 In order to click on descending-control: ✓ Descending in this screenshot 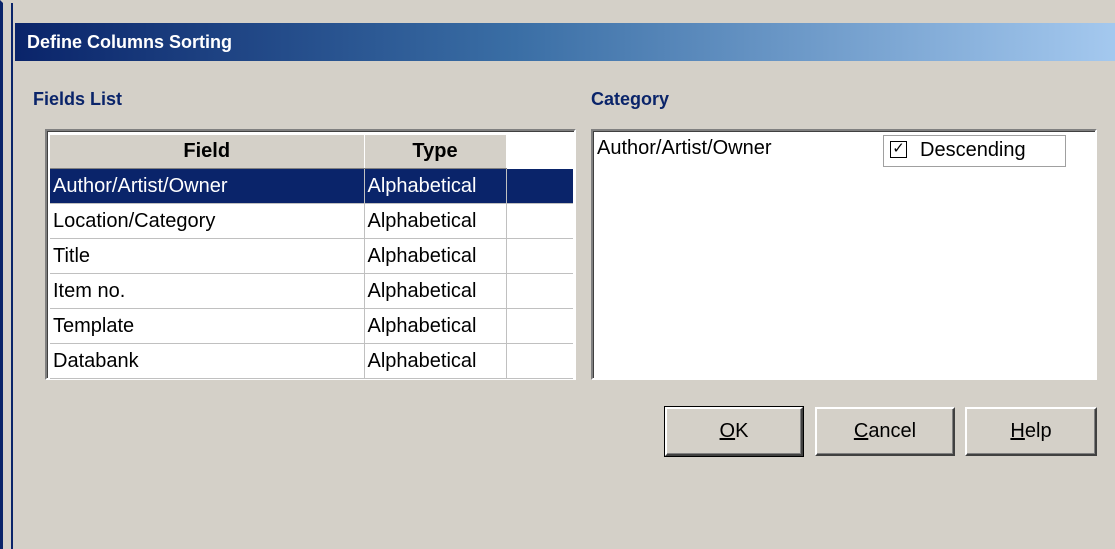, I will do `click(974, 151)`.